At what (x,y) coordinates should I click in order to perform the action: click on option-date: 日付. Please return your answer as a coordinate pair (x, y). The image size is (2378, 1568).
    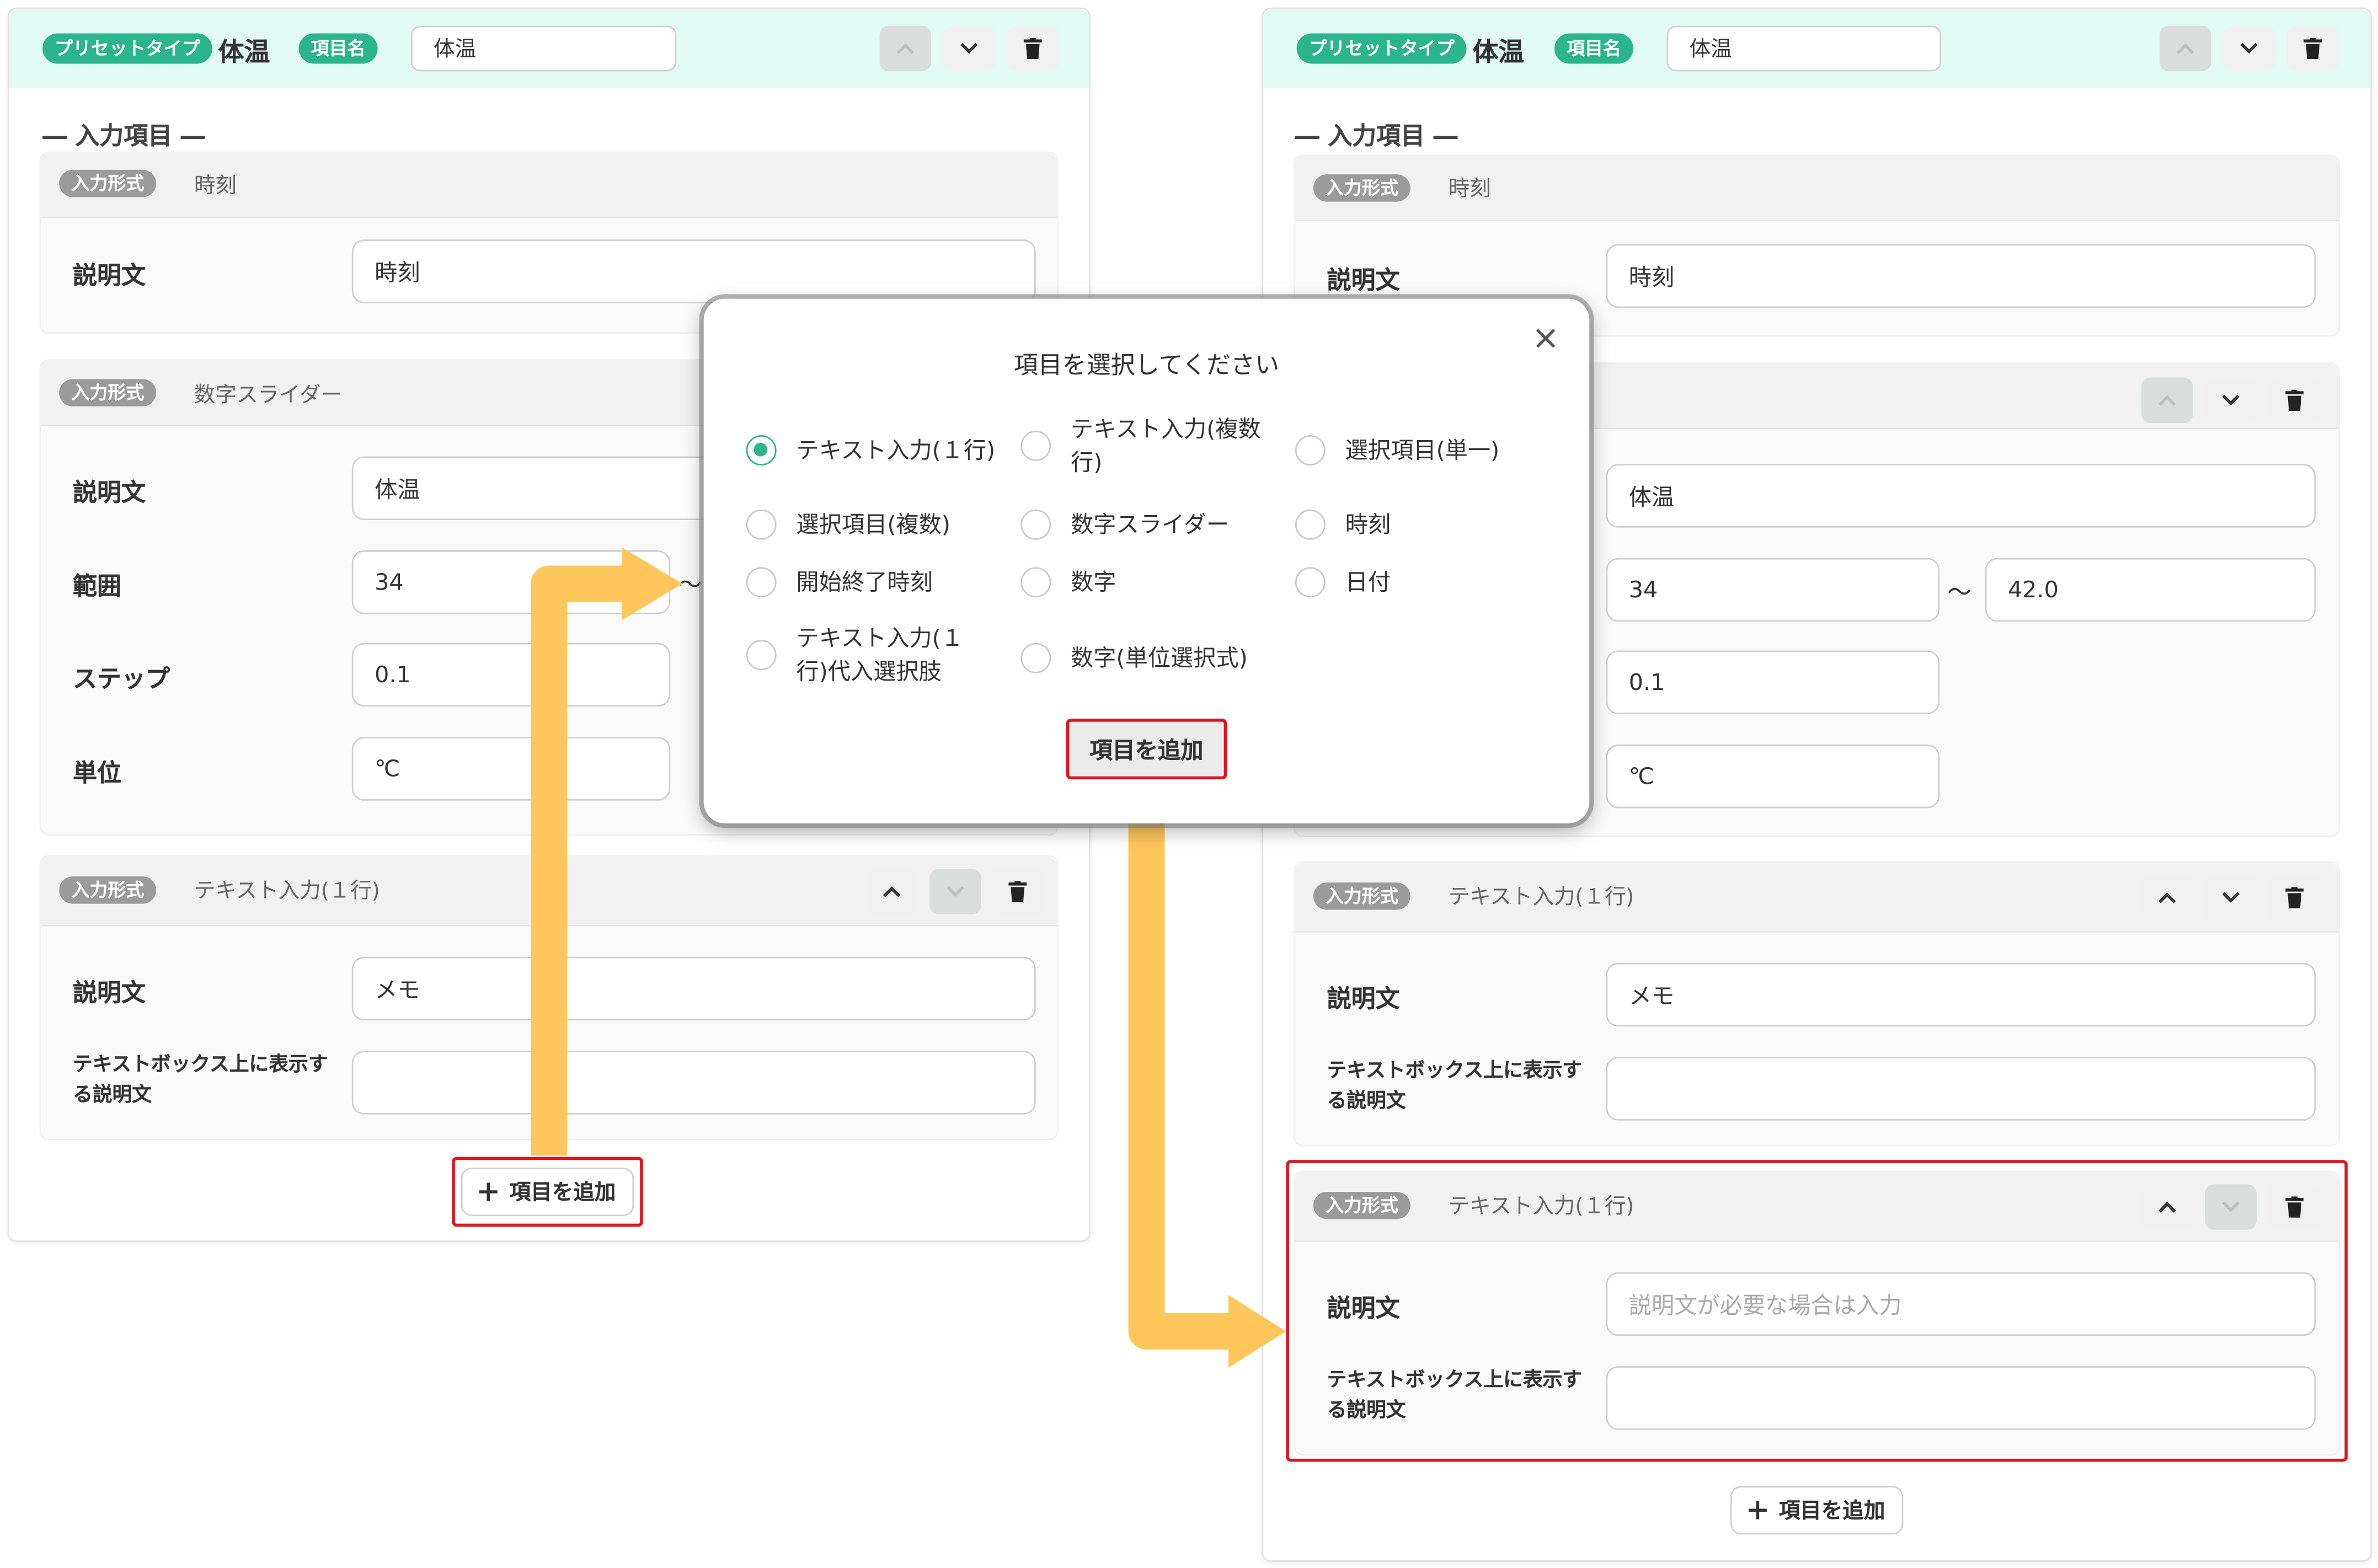
    Looking at the image, I should click on (1343, 582).